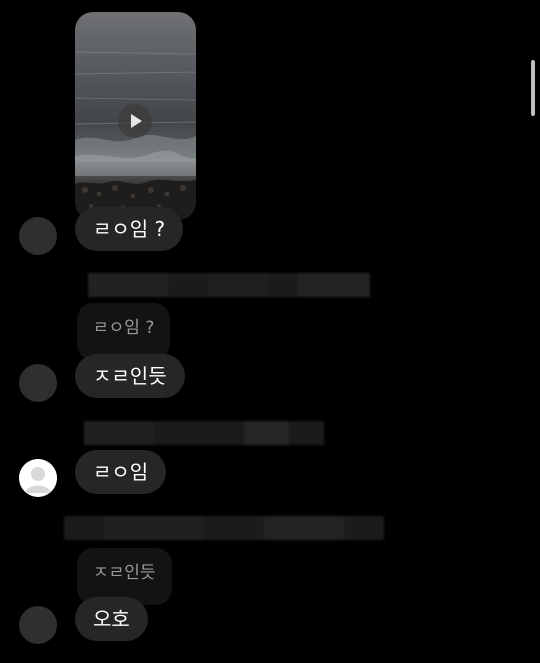 Image resolution: width=540 pixels, height=663 pixels. Describe the element at coordinates (130, 376) in the screenshot. I see `message-bubble: ㅈㄹ인듯` at that location.